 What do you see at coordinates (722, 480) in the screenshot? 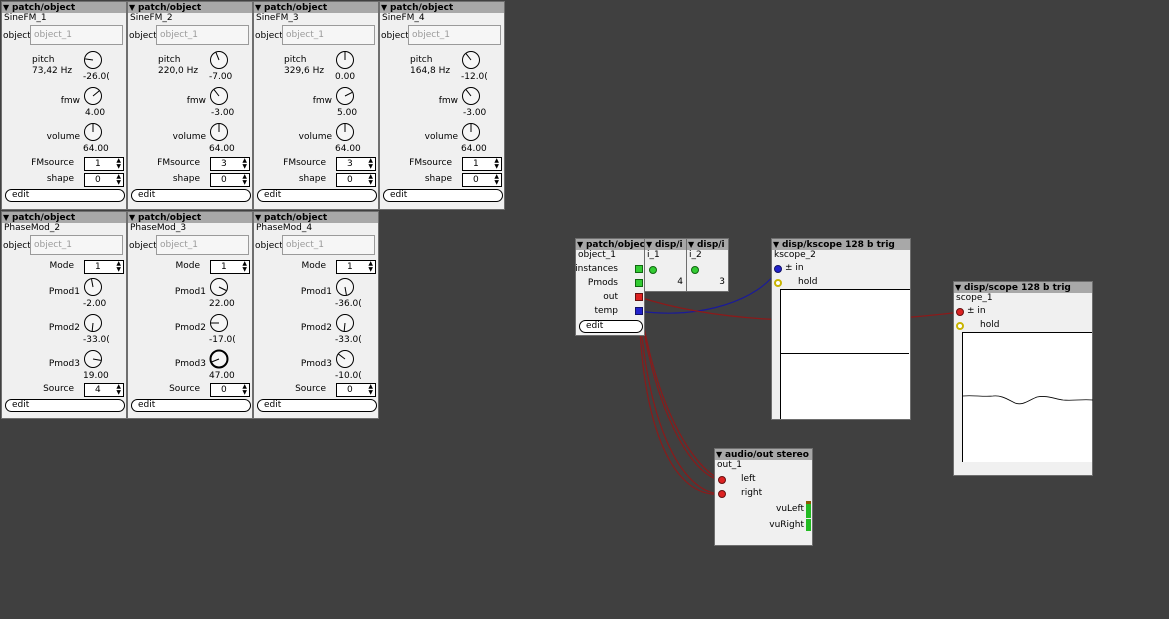
I see `left-inlet` at bounding box center [722, 480].